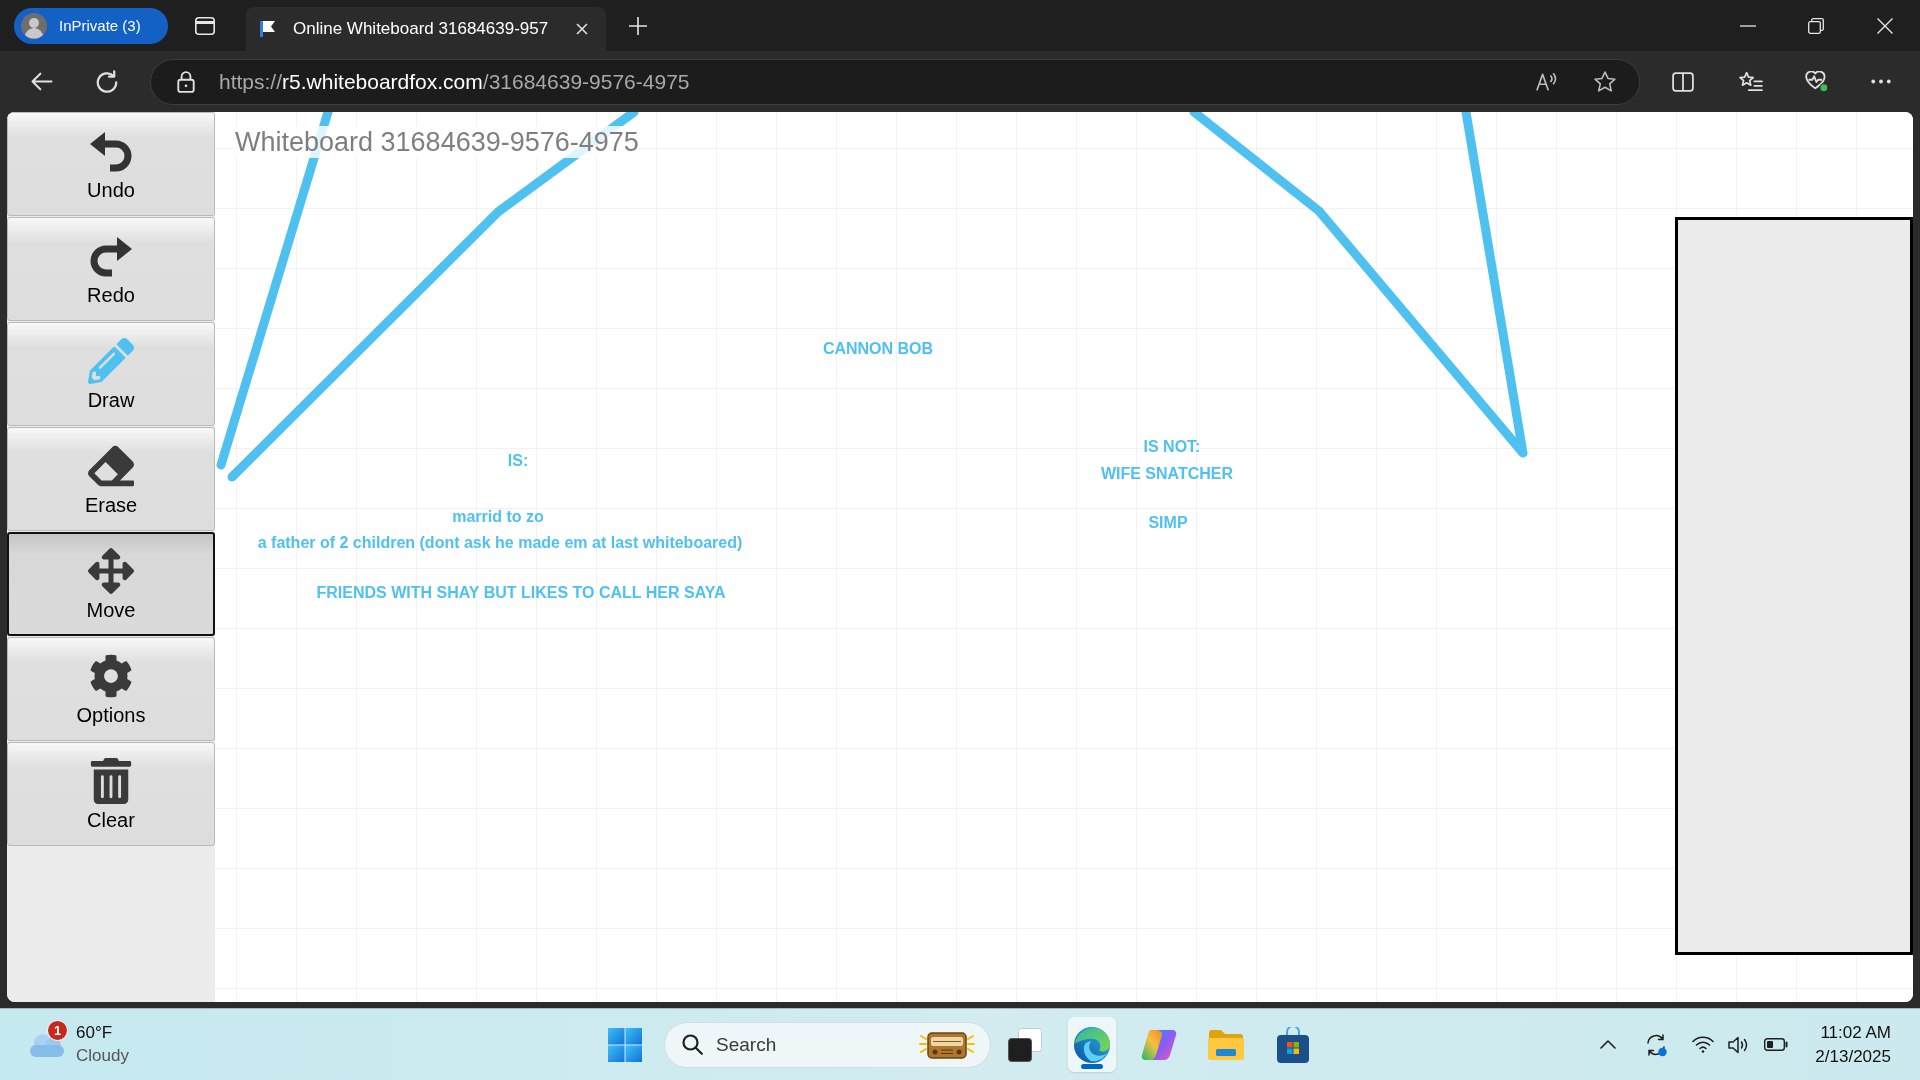 The width and height of the screenshot is (1920, 1080). Describe the element at coordinates (1605, 81) in the screenshot. I see `favorite-star-icon` at that location.